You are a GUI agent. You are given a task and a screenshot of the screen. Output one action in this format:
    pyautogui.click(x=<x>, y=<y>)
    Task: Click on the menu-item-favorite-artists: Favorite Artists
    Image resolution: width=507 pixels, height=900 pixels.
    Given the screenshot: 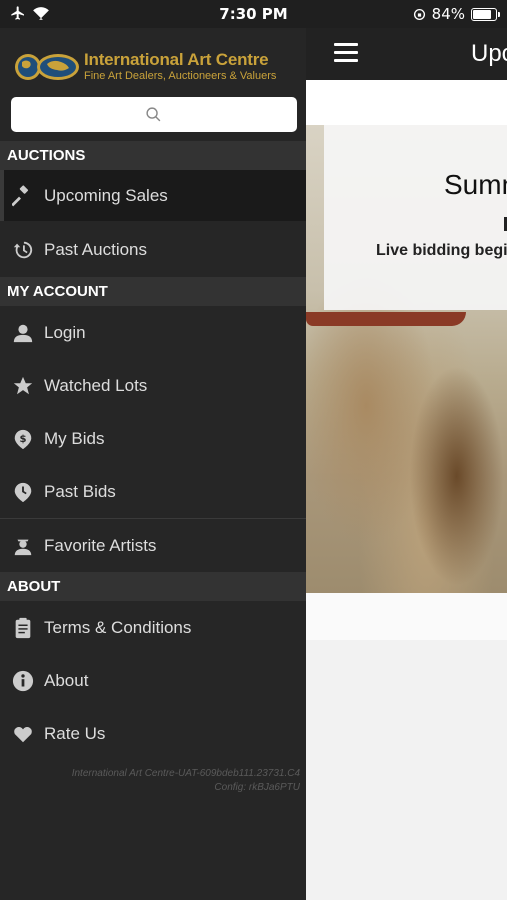 What is the action you would take?
    pyautogui.click(x=153, y=545)
    